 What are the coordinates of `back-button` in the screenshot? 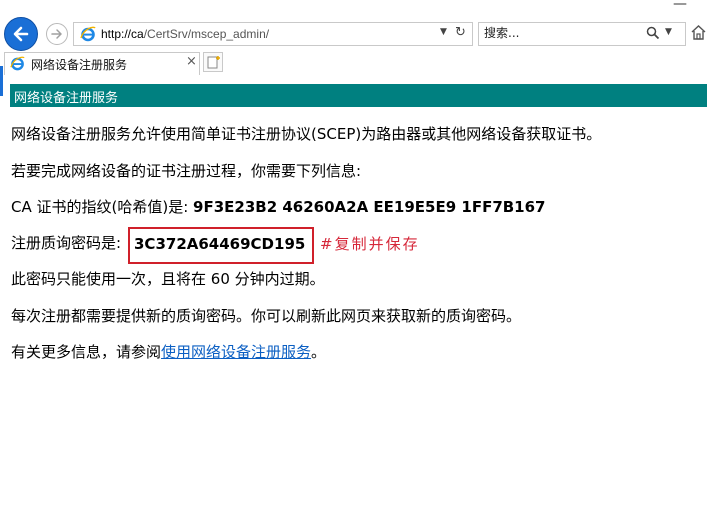 It's located at (21, 34).